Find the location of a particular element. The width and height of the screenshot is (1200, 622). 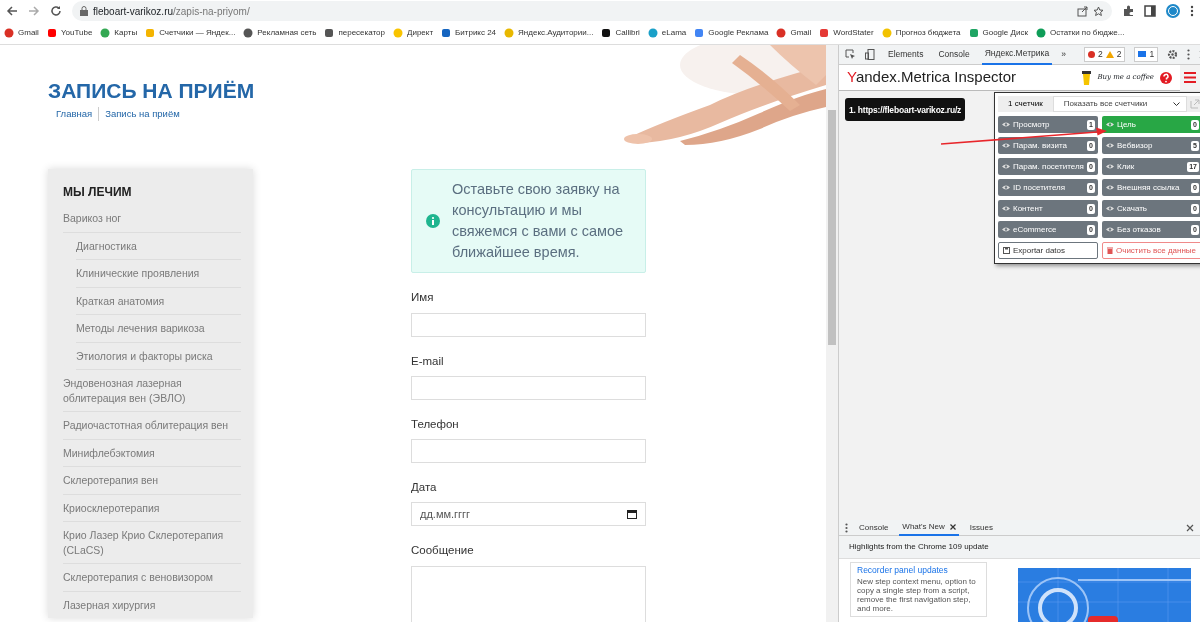

bookmark: Прогноз бюджета is located at coordinates (921, 33).